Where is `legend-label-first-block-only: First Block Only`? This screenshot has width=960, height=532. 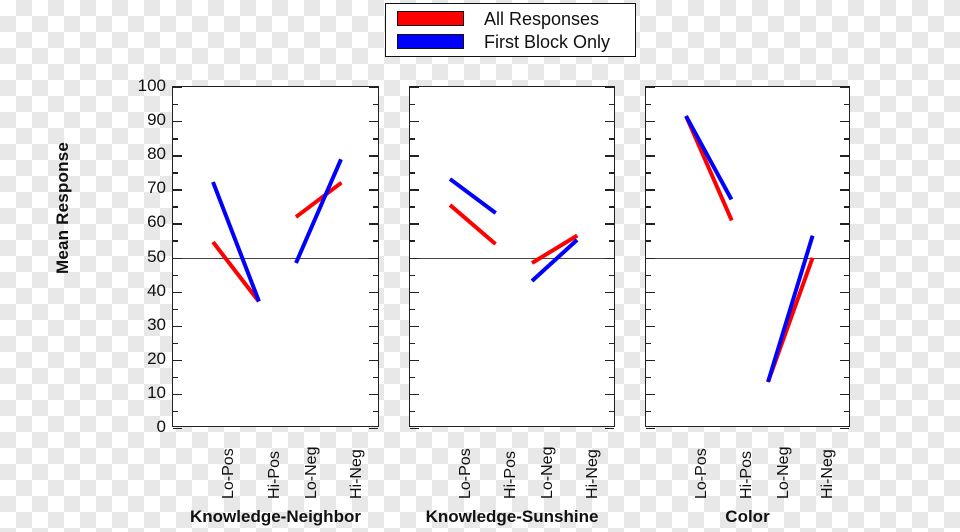 legend-label-first-block-only: First Block Only is located at coordinates (547, 41).